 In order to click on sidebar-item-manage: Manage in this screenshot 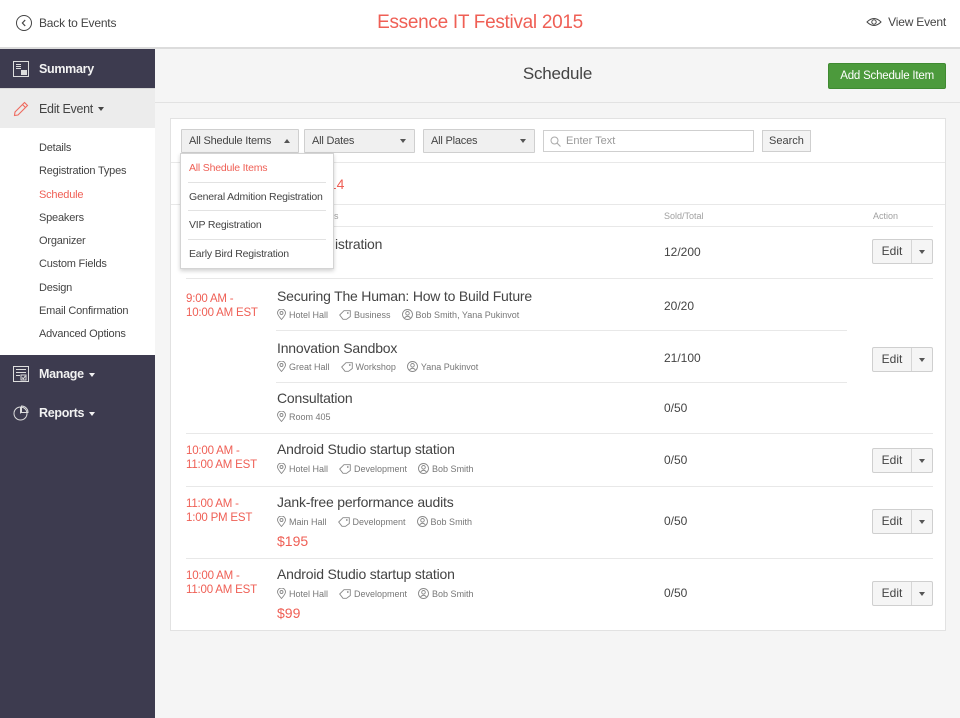, I will do `click(77, 374)`.